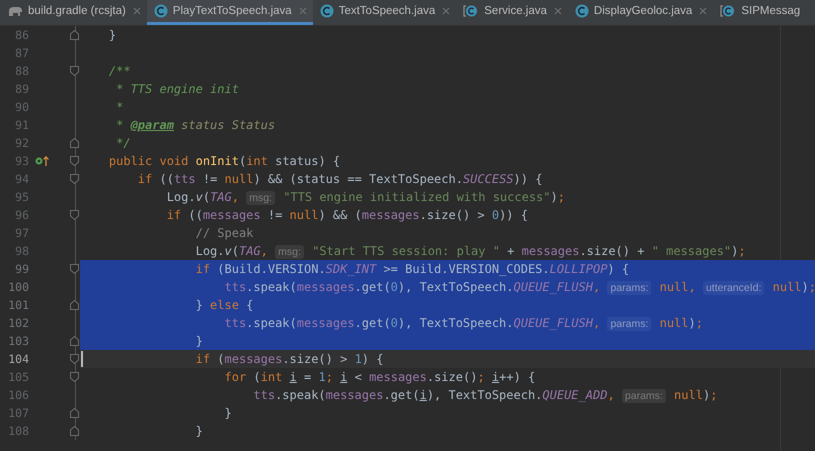  I want to click on line-number: 106, so click(18, 395).